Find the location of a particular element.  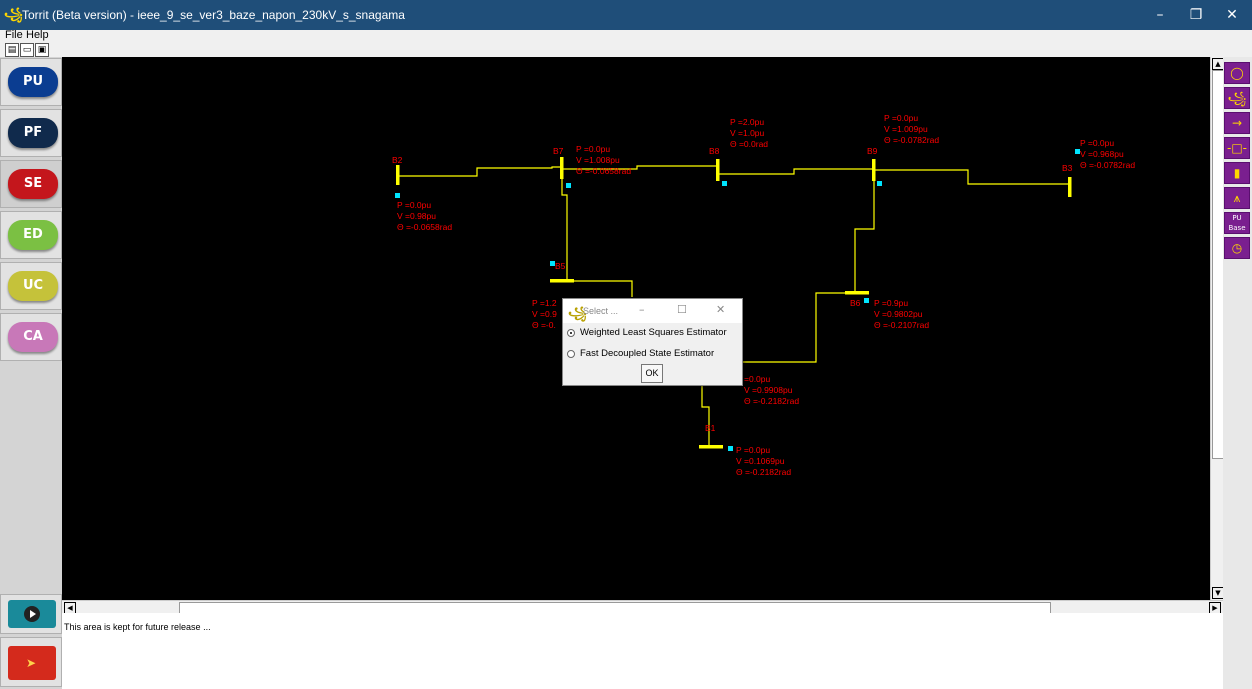

tower-icon: ⩚ is located at coordinates (1237, 198).